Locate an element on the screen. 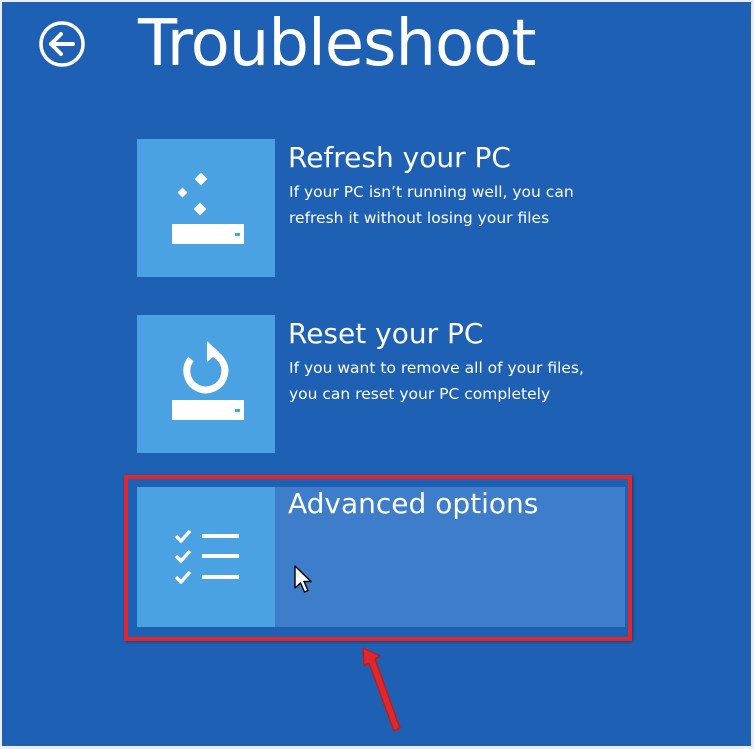 This screenshot has width=754, height=749. mouse-cursor-icon is located at coordinates (303, 579).